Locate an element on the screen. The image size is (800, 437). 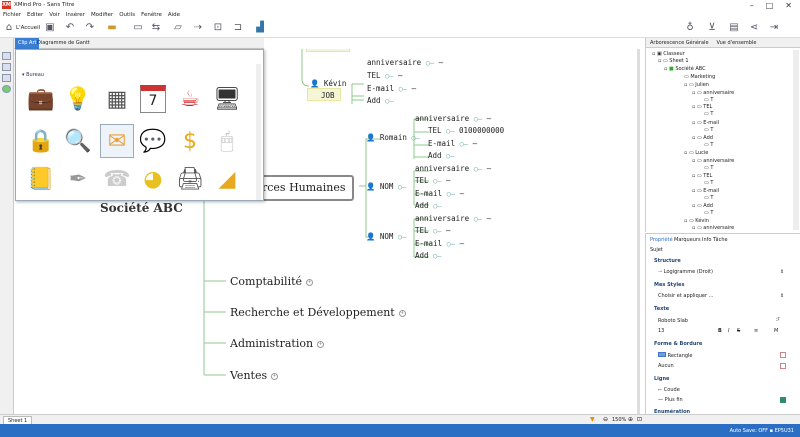
text-section: Texte is located at coordinates (661, 309).